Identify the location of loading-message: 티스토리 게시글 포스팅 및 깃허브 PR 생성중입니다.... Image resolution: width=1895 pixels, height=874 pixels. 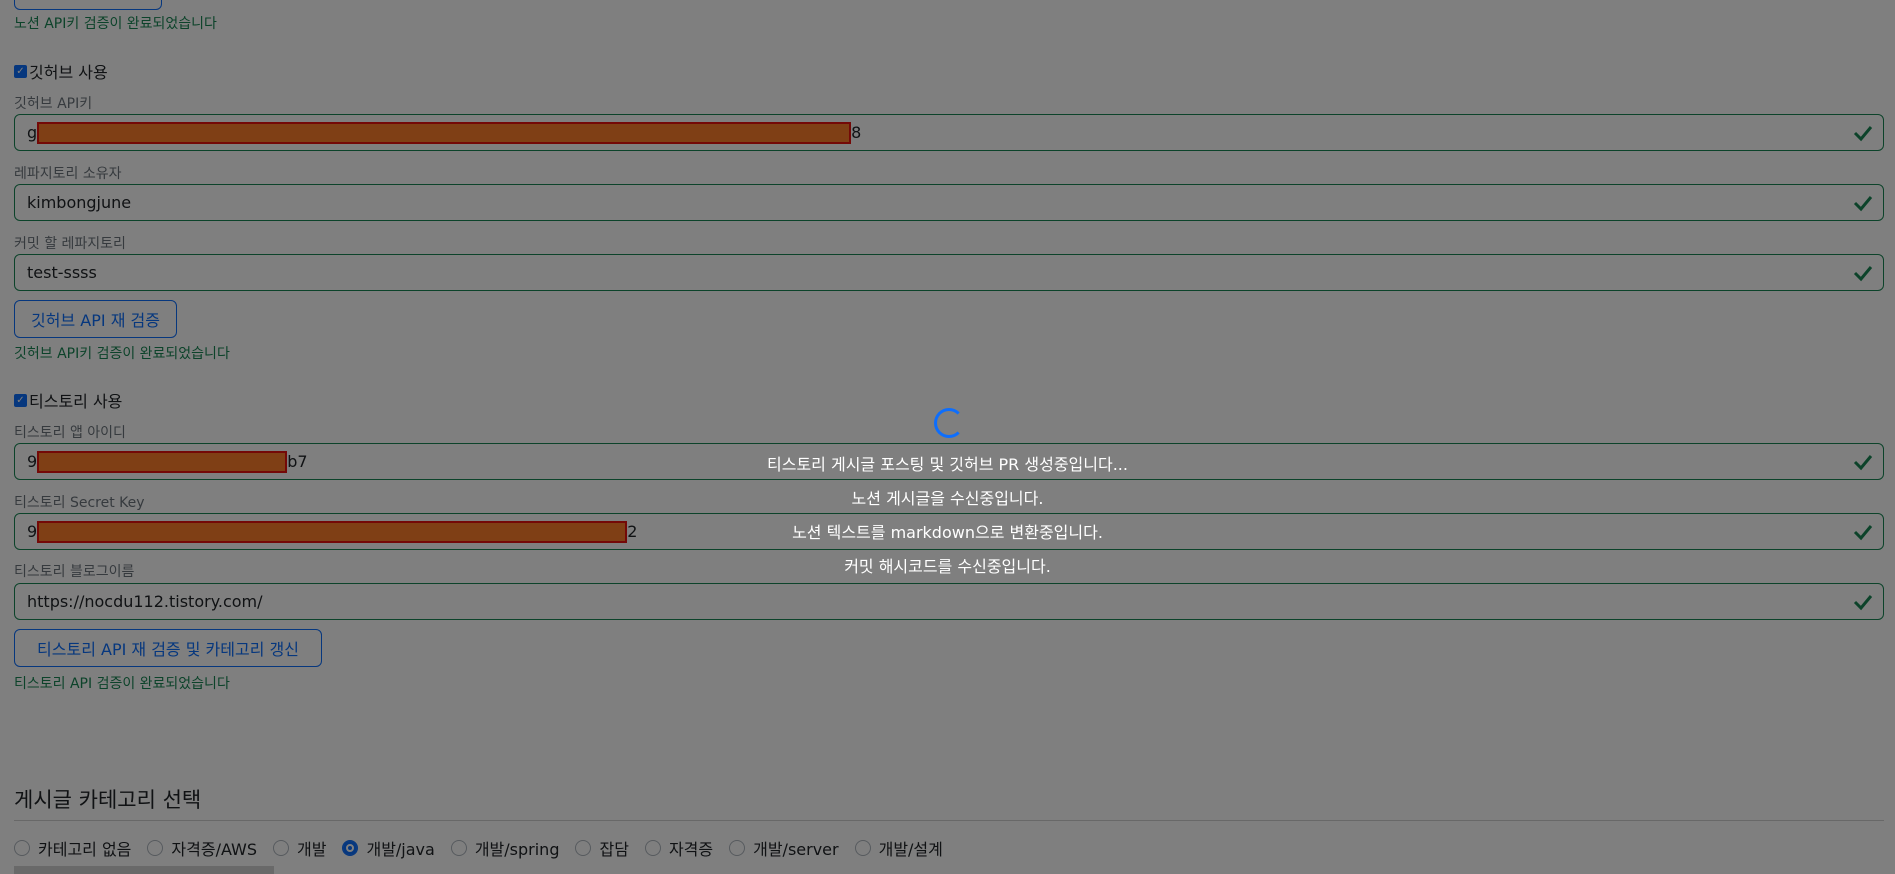
(947, 464).